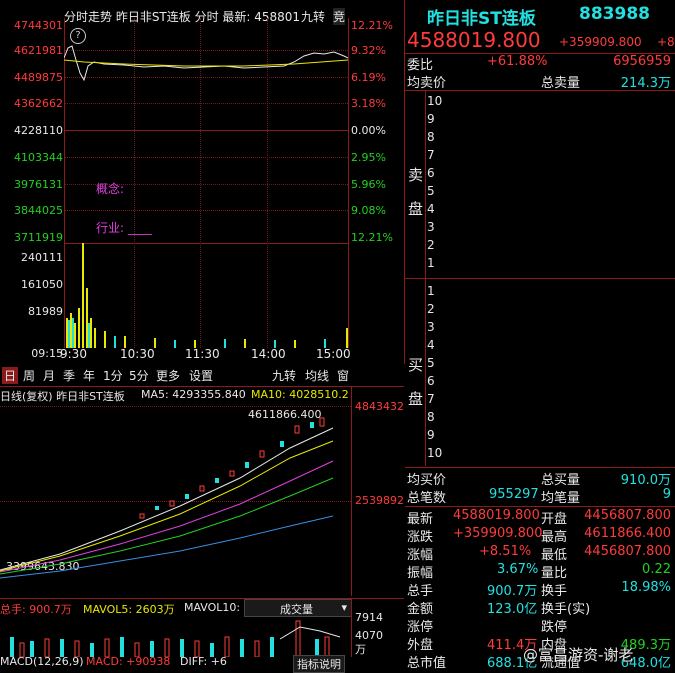 The width and height of the screenshot is (675, 673). I want to click on period-toolbar: 日 周 月 季 年 1分 5分 更多 设置 九转 均线 窗, so click(202, 375).